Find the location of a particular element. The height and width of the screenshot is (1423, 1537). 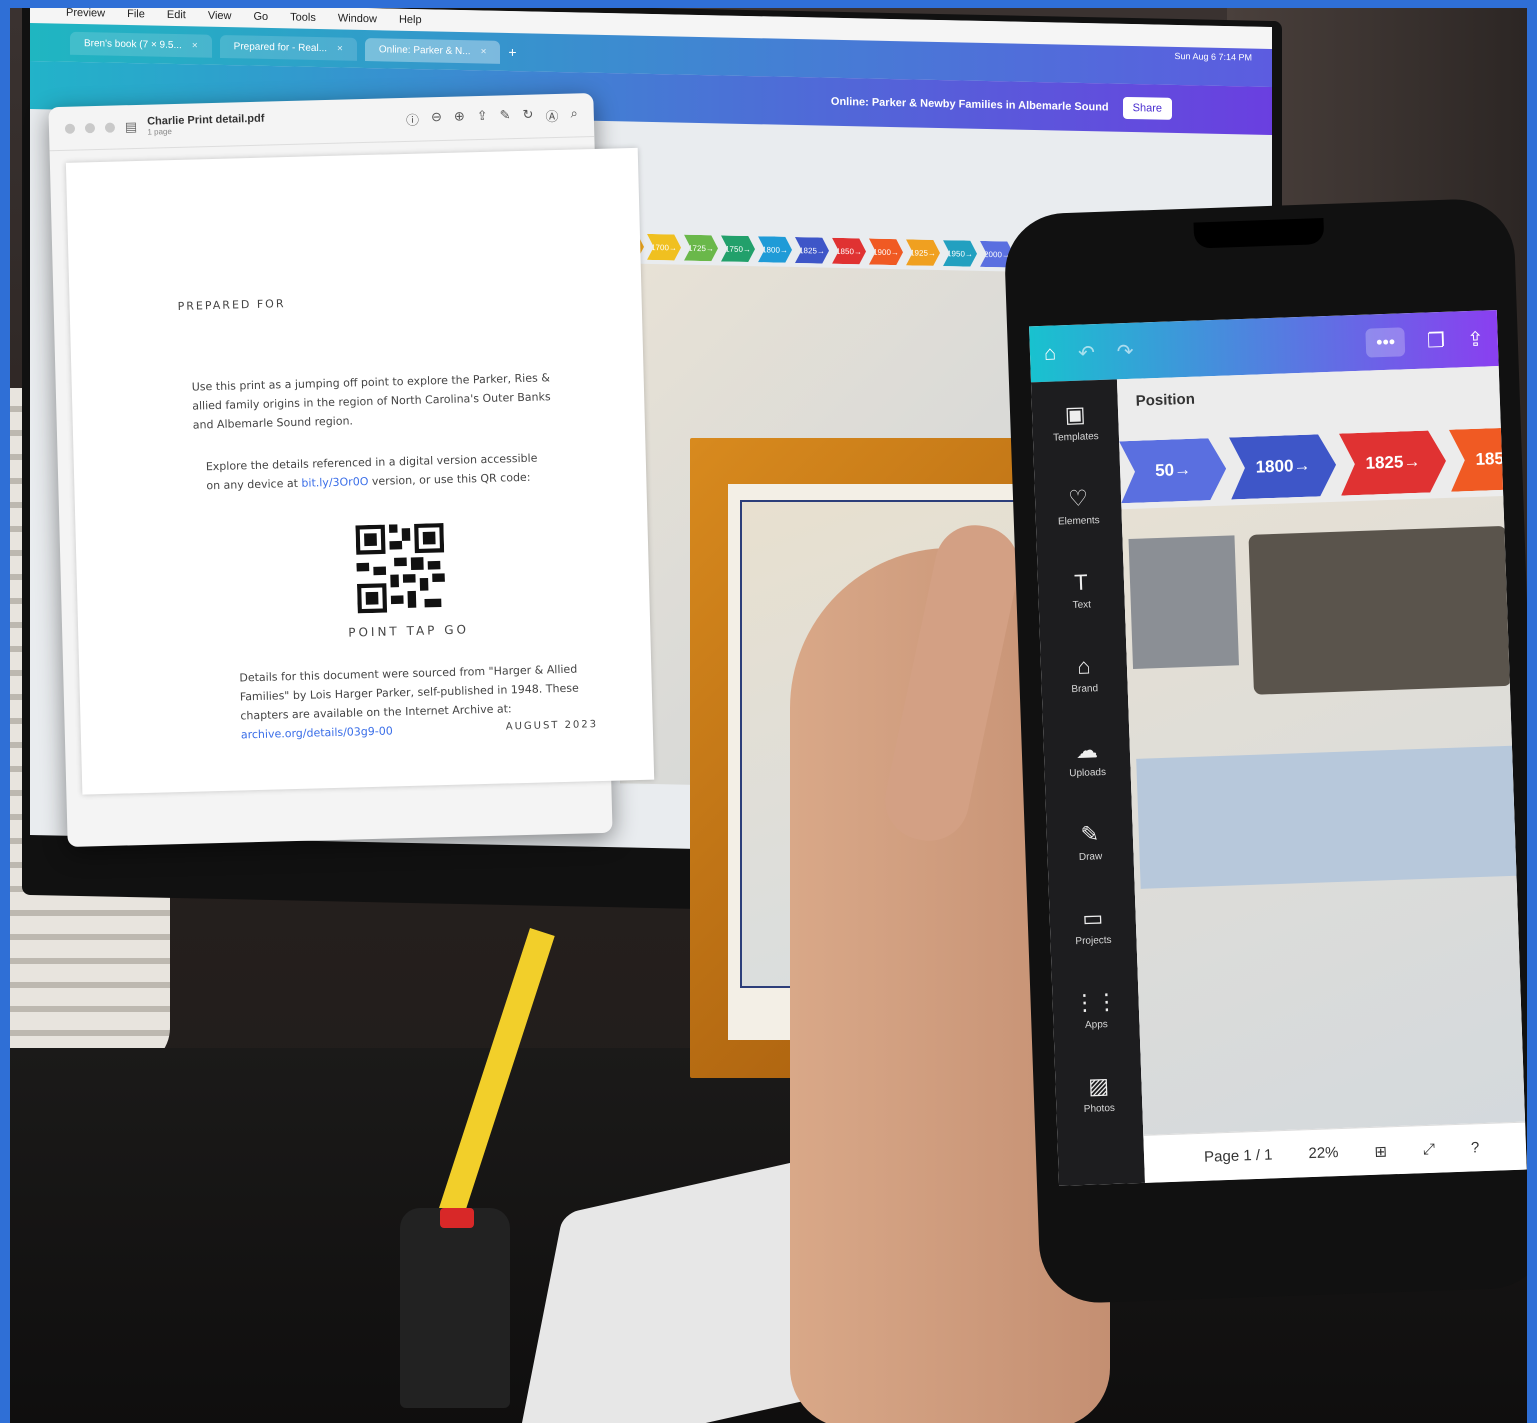

timeline-chip: 50→ is located at coordinates (1173, 471).